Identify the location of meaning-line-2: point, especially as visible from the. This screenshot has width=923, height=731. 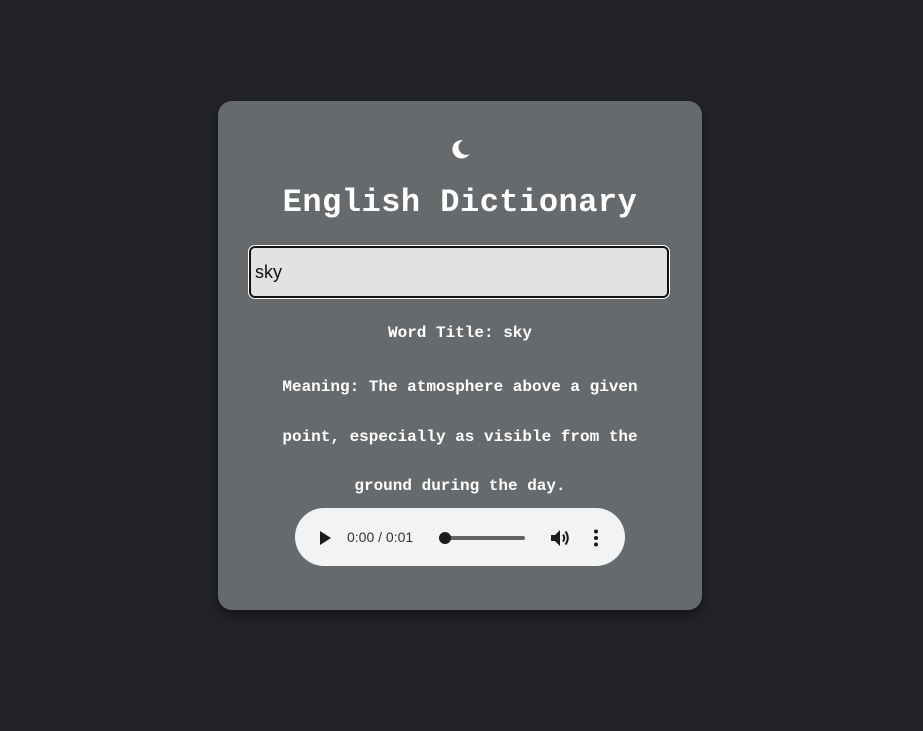
(460, 436).